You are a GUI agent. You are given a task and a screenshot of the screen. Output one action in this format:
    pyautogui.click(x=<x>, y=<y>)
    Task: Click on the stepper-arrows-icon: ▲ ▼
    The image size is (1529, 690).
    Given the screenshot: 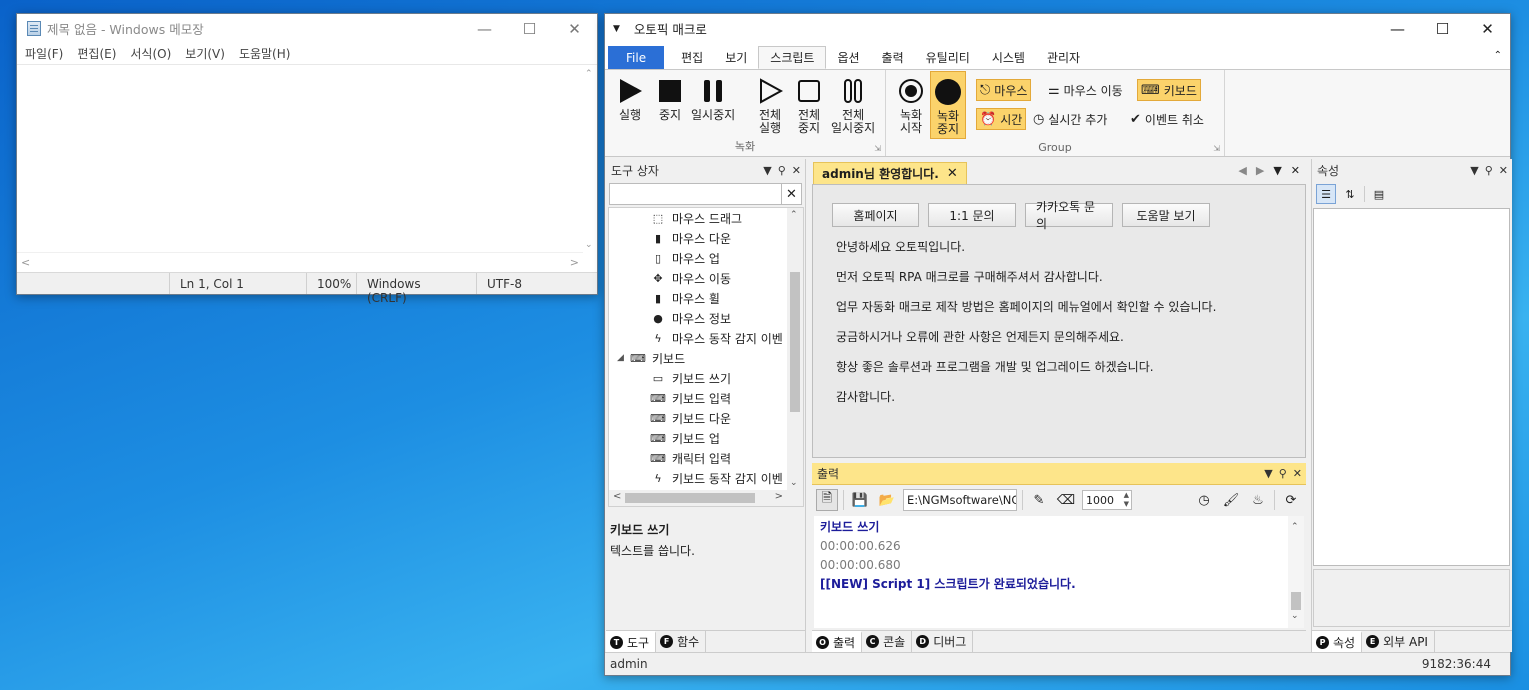 What is the action you would take?
    pyautogui.click(x=1126, y=500)
    